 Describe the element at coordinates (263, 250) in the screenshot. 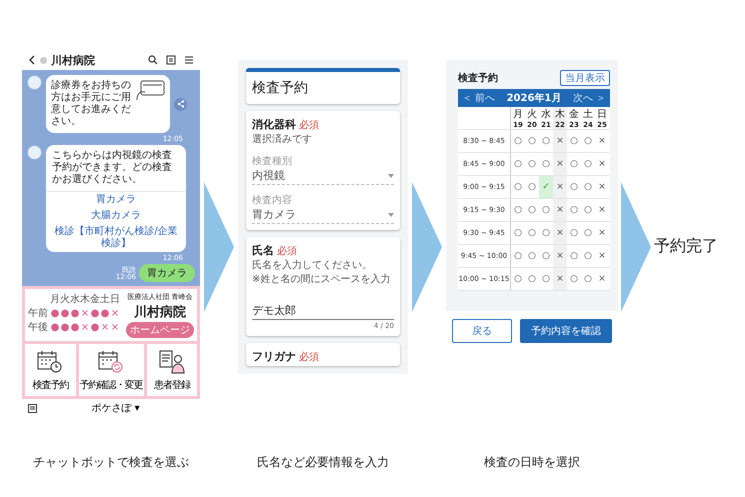

I see `field-label: 氏名` at that location.